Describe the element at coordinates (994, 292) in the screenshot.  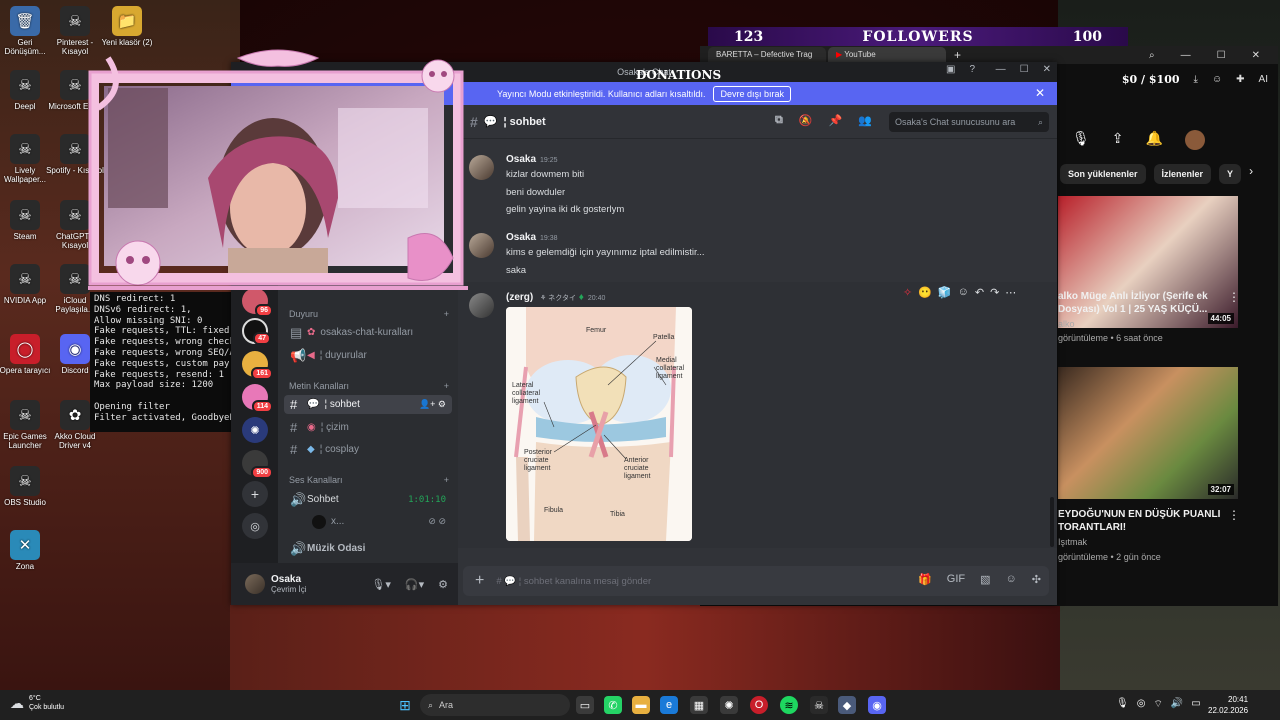
I see `forward-icon: ↷` at that location.